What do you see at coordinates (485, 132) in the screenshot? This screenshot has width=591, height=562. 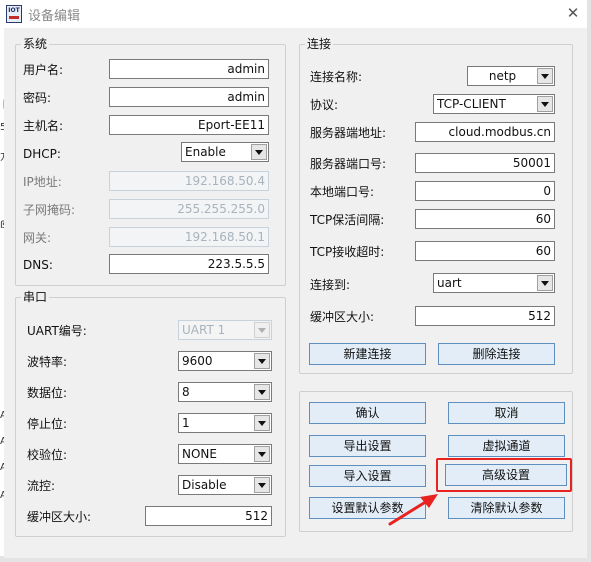 I see `server-address-field: cloud.modbus.cn` at bounding box center [485, 132].